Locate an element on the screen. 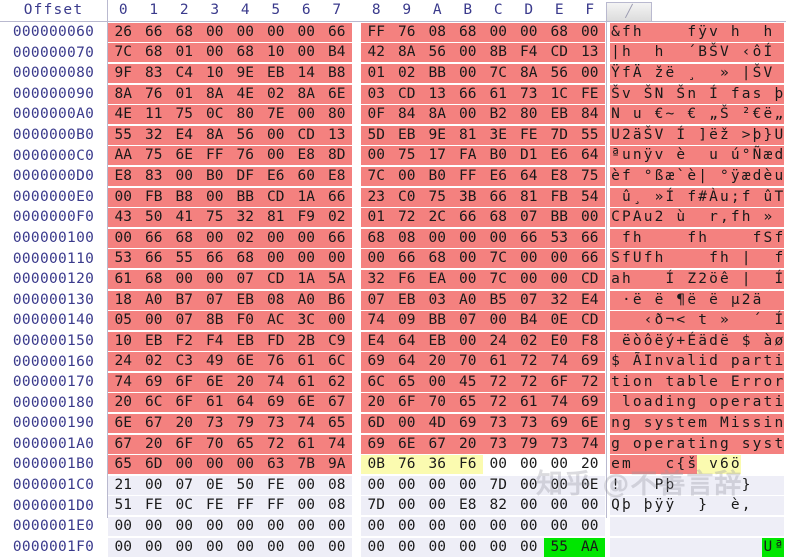  ascii-char-cell: ! is located at coordinates (615, 485).